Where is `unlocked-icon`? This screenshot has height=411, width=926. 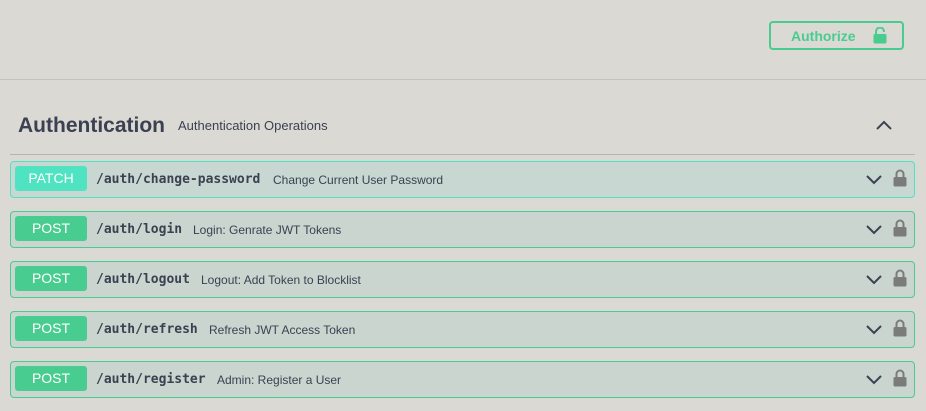
unlocked-icon is located at coordinates (880, 35).